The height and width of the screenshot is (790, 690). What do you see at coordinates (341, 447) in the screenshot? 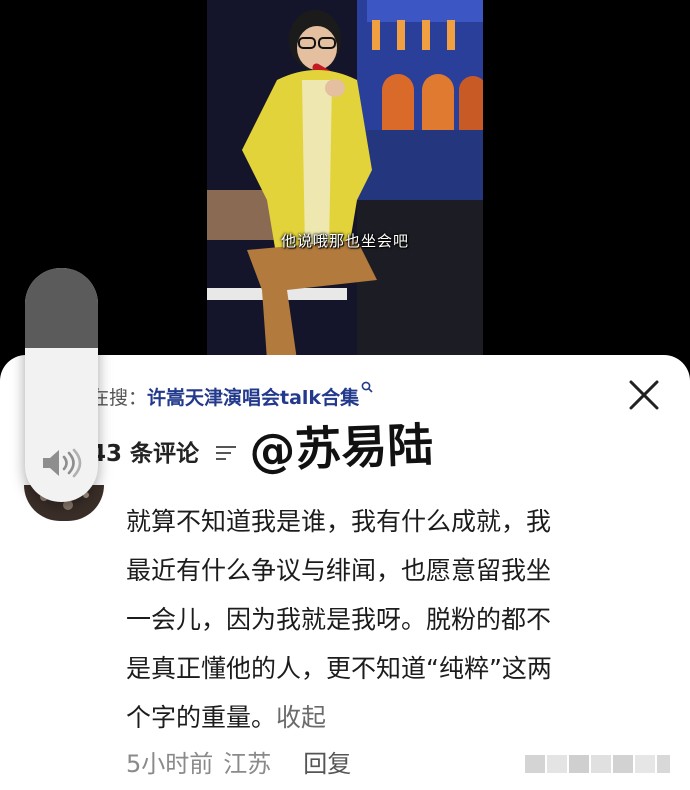
I see `watermark: @苏易陆` at bounding box center [341, 447].